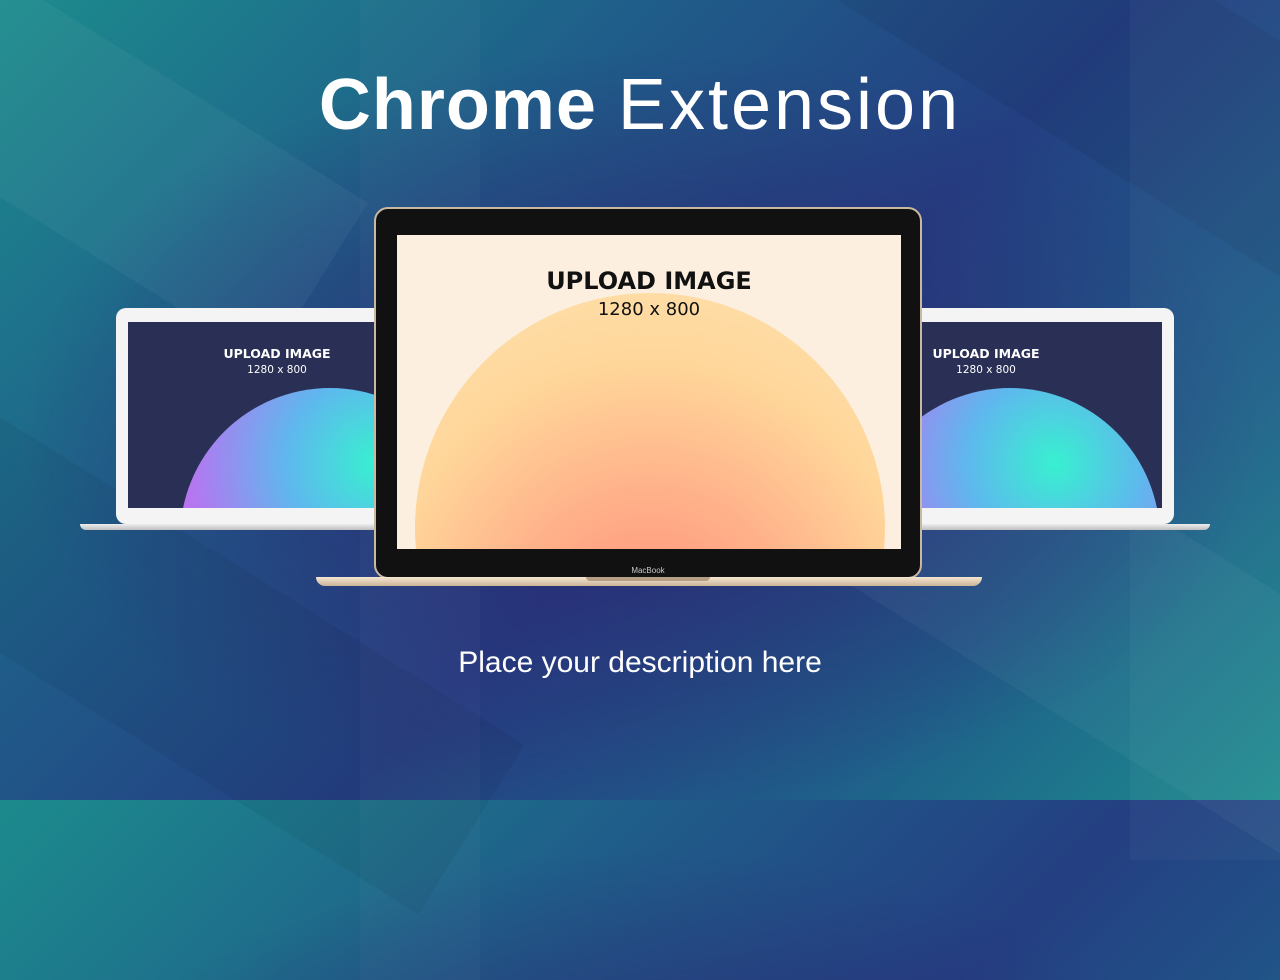 The width and height of the screenshot is (1280, 980). What do you see at coordinates (277, 370) in the screenshot?
I see `left-size-label: 1280 x 800` at bounding box center [277, 370].